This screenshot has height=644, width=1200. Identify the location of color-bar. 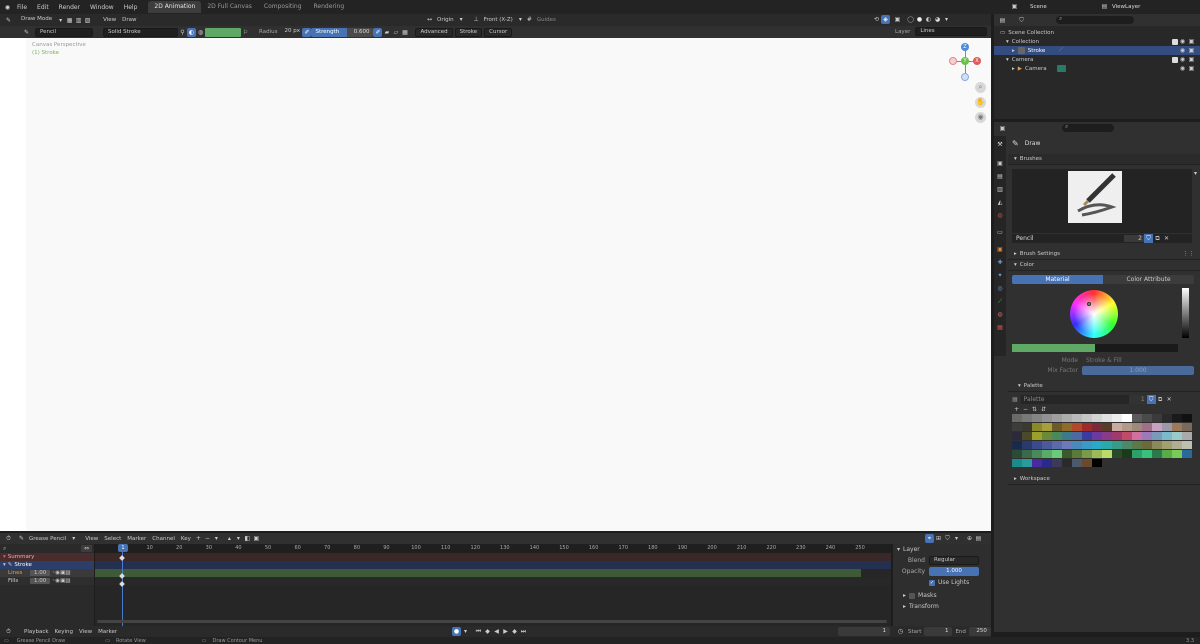
(1095, 348).